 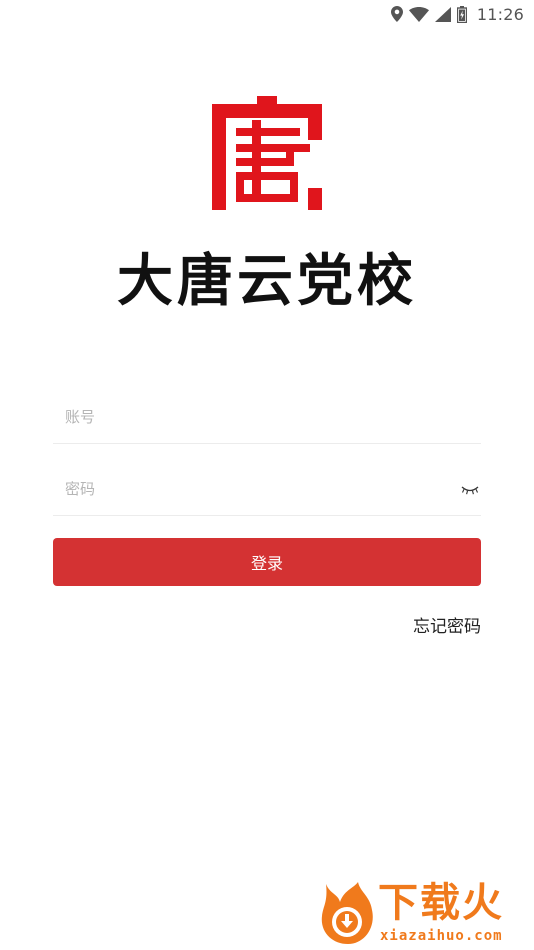 I want to click on password-field, so click(x=267, y=491).